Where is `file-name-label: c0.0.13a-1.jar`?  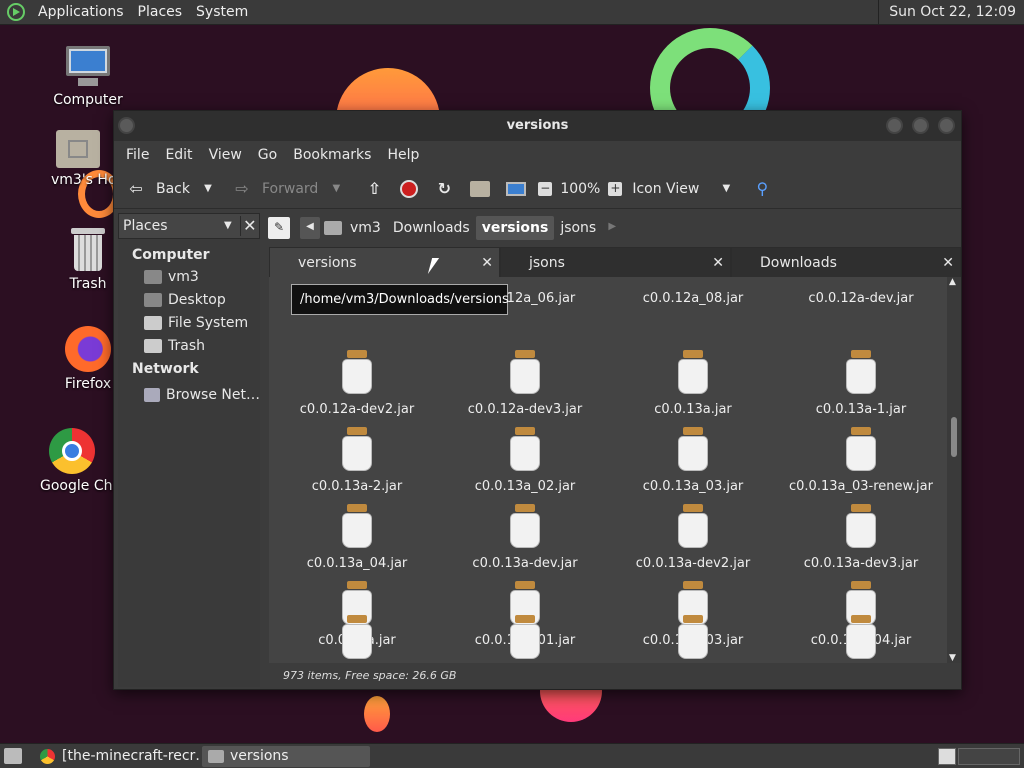
file-name-label: c0.0.13a-1.jar is located at coordinates (861, 409).